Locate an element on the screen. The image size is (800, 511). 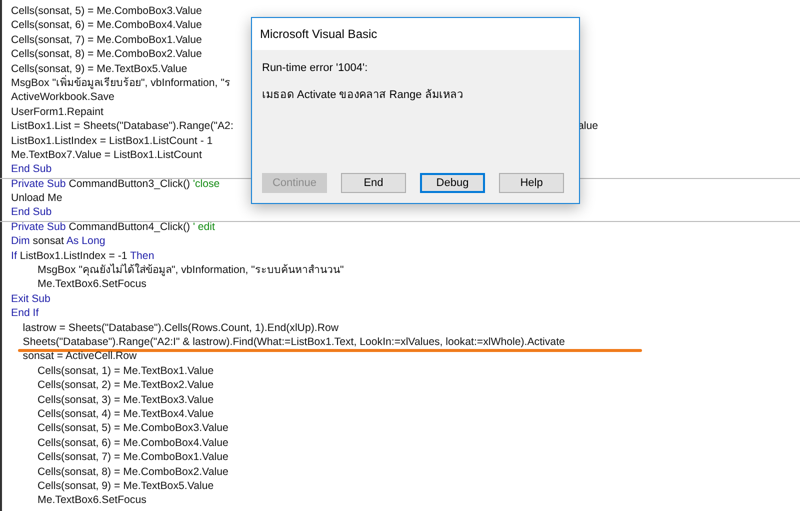
code-line: ListBox1.ListIndex = ListBox1.ListCount - 1 is located at coordinates (112, 141).